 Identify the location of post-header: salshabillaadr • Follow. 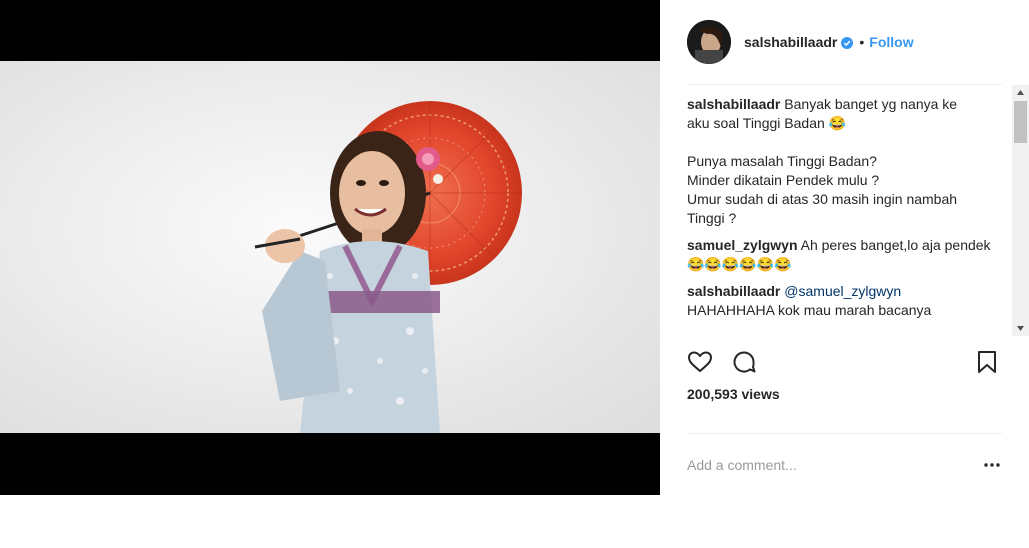
(844, 42).